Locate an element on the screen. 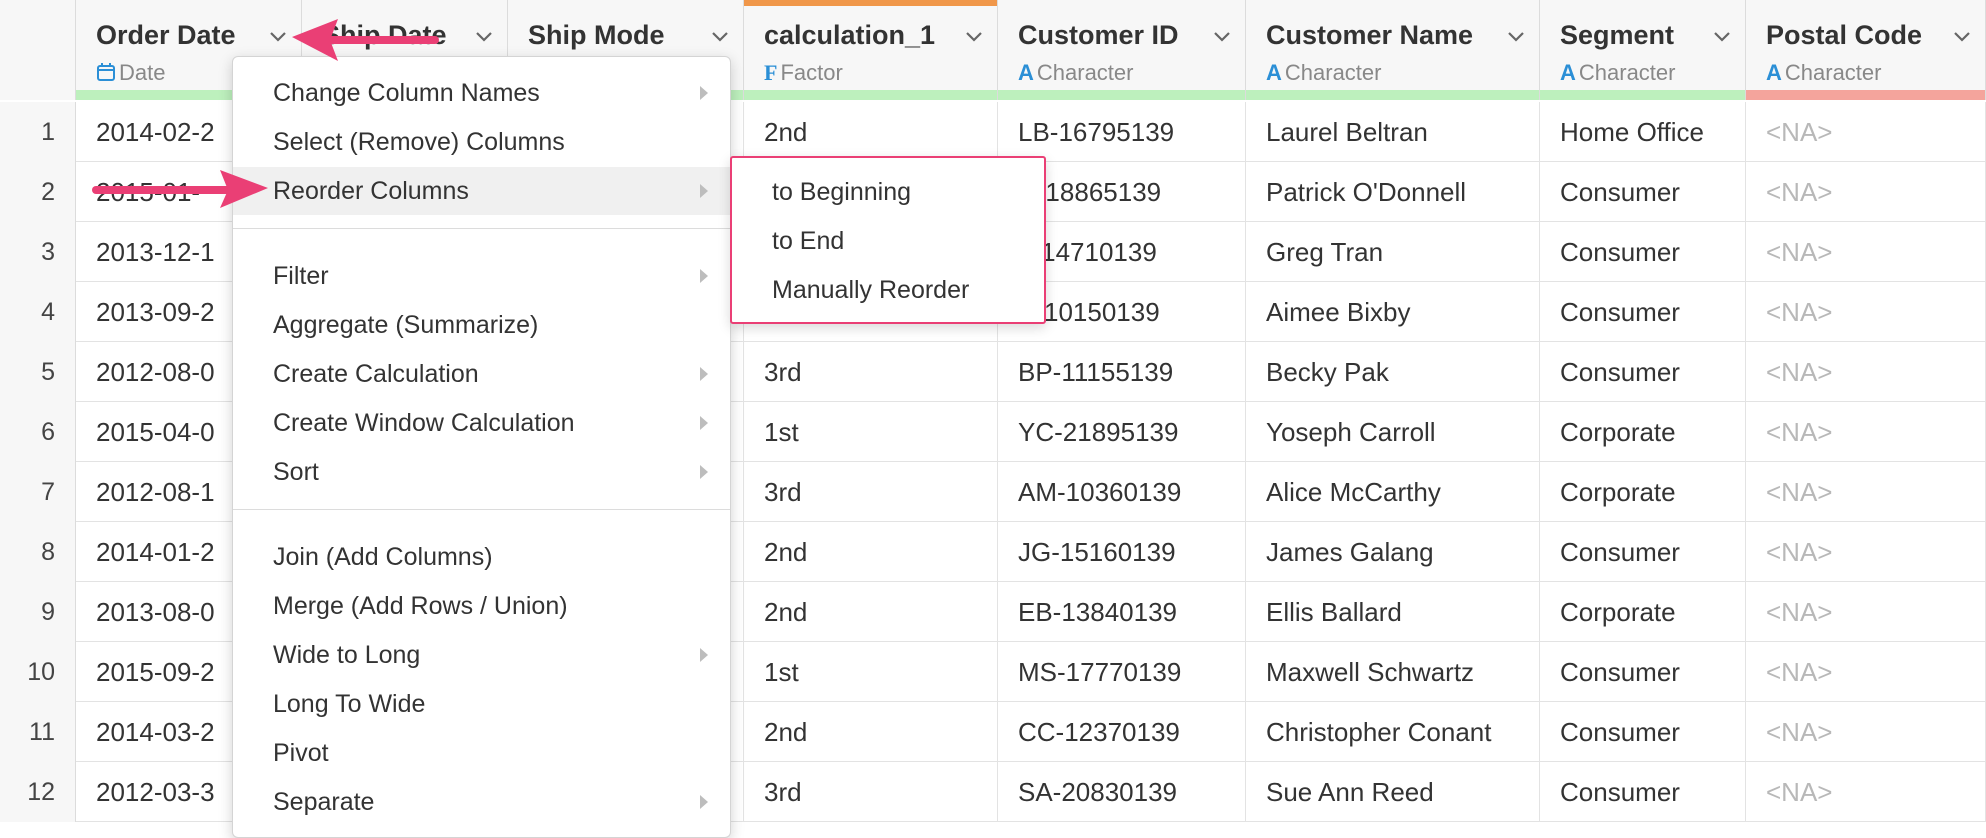 This screenshot has height=838, width=1986. menu-item-label: Long To Wide is located at coordinates (349, 704).